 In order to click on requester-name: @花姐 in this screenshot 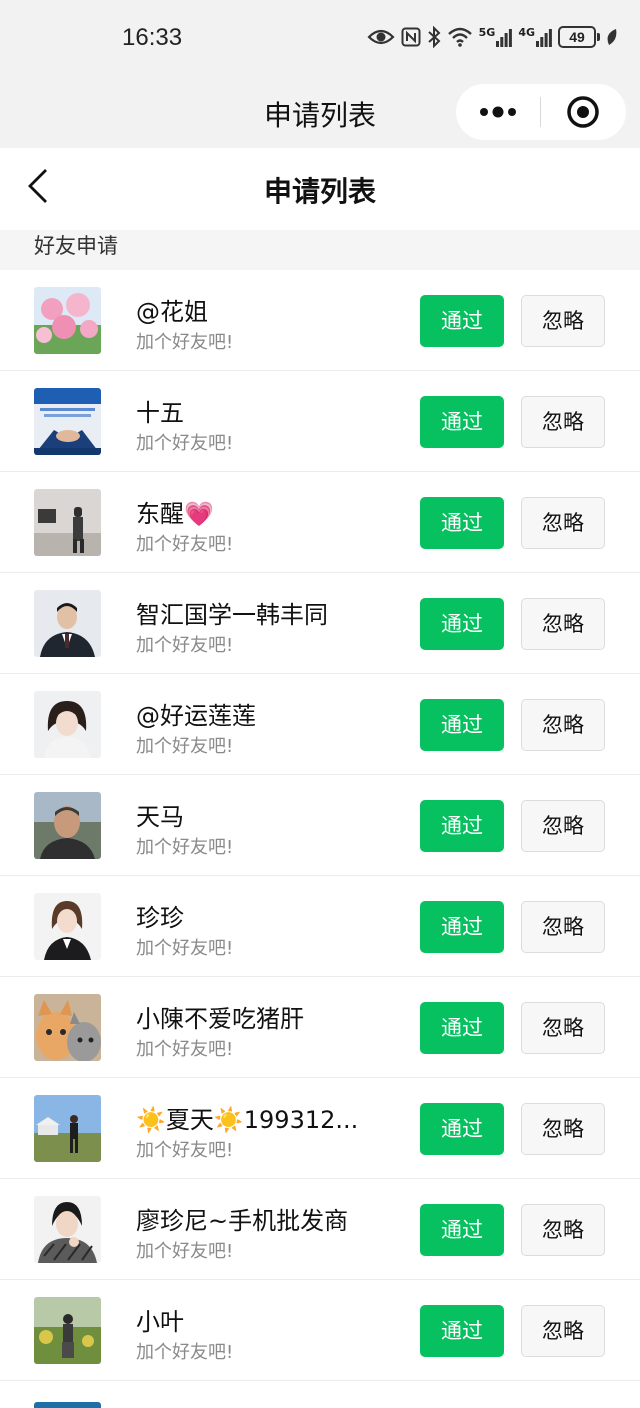, I will do `click(172, 312)`.